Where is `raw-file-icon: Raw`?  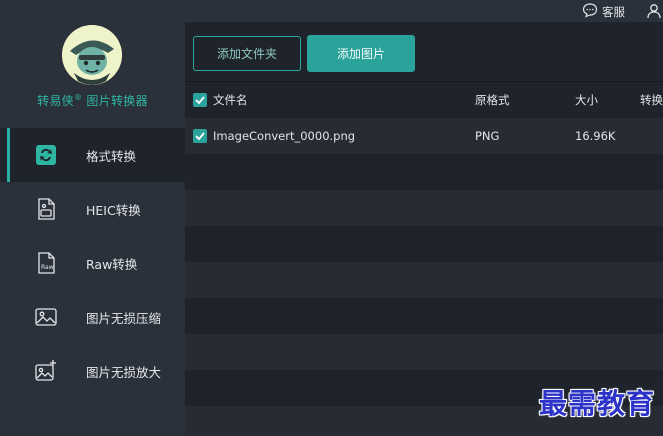
raw-file-icon: Raw is located at coordinates (46, 263).